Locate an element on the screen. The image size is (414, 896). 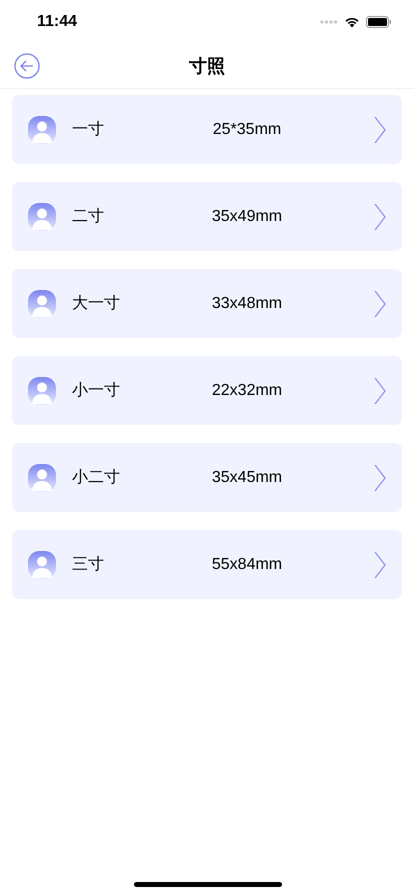
size-name: 三寸 is located at coordinates (88, 564).